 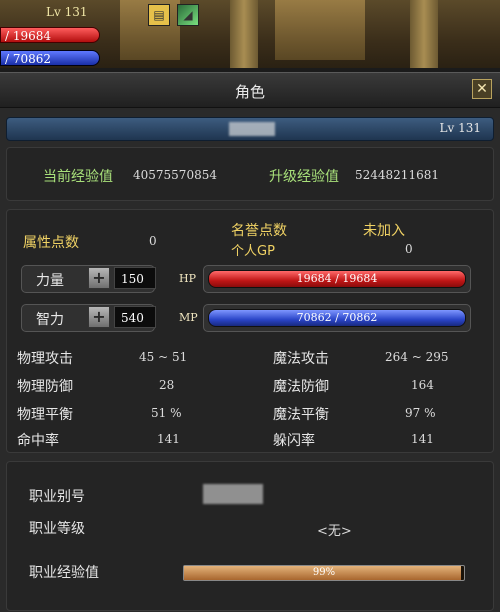 What do you see at coordinates (188, 317) in the screenshot?
I see `mp-tag: MP` at bounding box center [188, 317].